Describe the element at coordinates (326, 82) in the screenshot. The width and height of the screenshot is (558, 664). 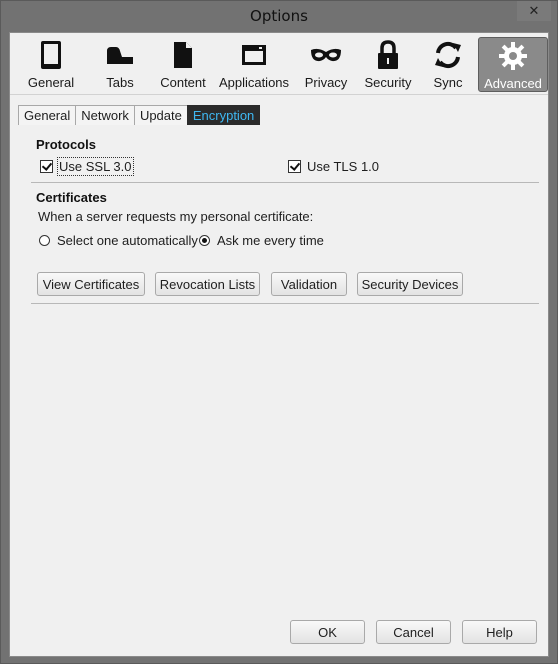
I see `pane-privacy-label: Privacy` at that location.